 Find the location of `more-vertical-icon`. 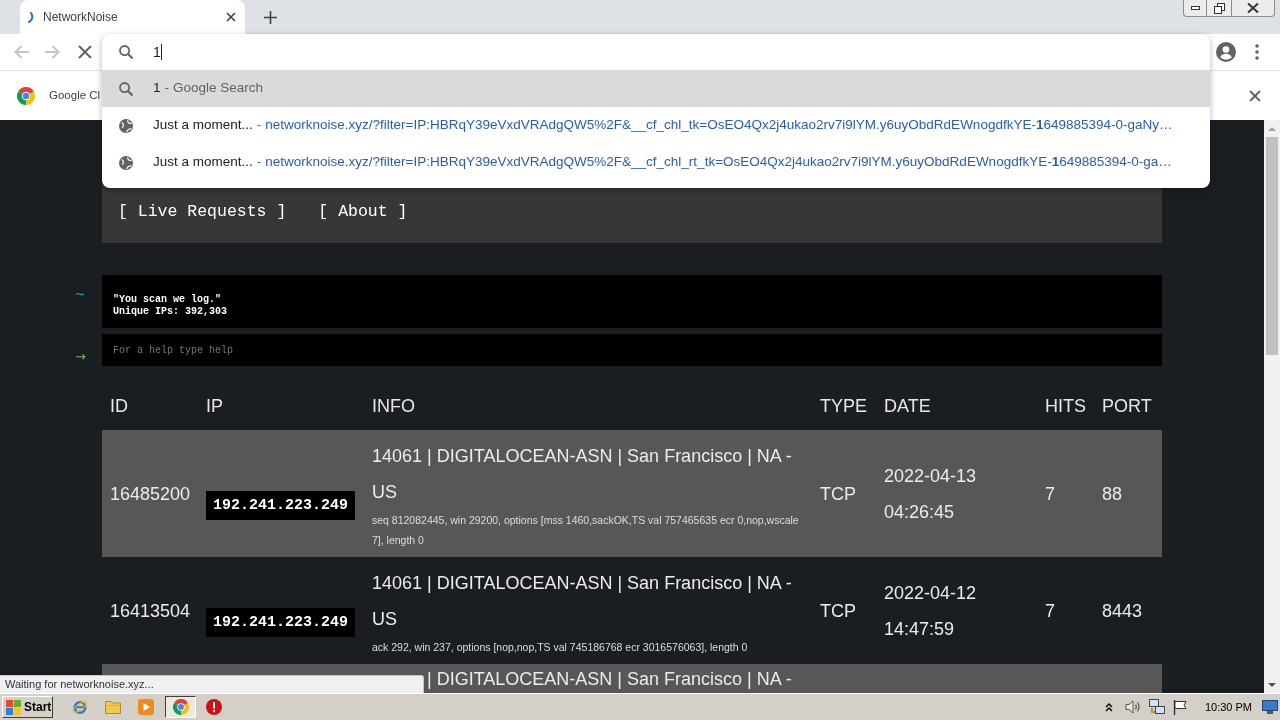

more-vertical-icon is located at coordinates (1257, 52).